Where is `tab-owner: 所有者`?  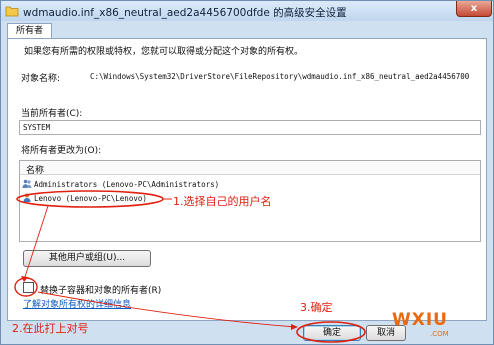
tab-owner: 所有者 is located at coordinates (29, 31).